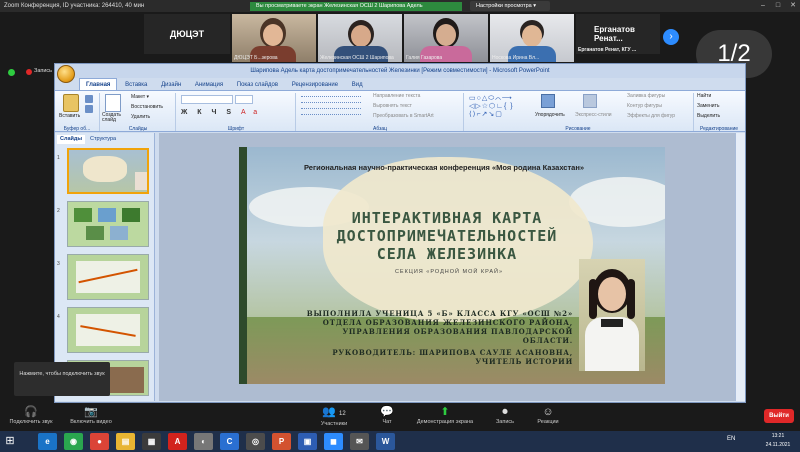  What do you see at coordinates (708, 106) in the screenshot?
I see `replace-button: Заменить` at bounding box center [708, 106].